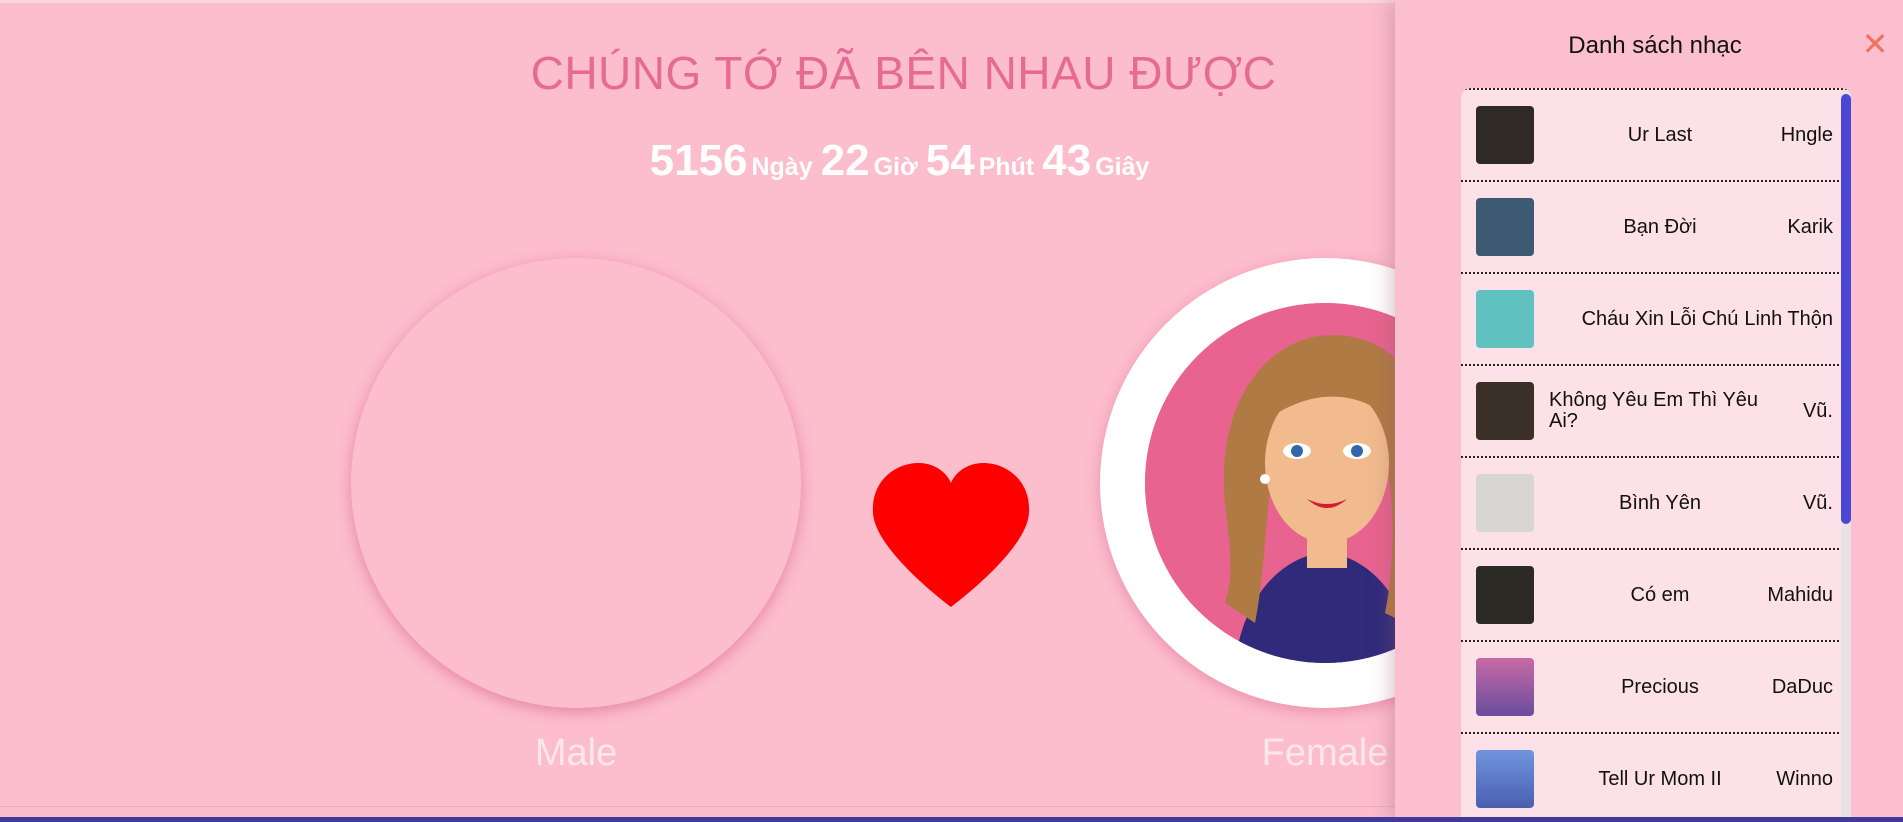 Image resolution: width=1903 pixels, height=822 pixels. What do you see at coordinates (951, 535) in the screenshot?
I see `heart-icon` at bounding box center [951, 535].